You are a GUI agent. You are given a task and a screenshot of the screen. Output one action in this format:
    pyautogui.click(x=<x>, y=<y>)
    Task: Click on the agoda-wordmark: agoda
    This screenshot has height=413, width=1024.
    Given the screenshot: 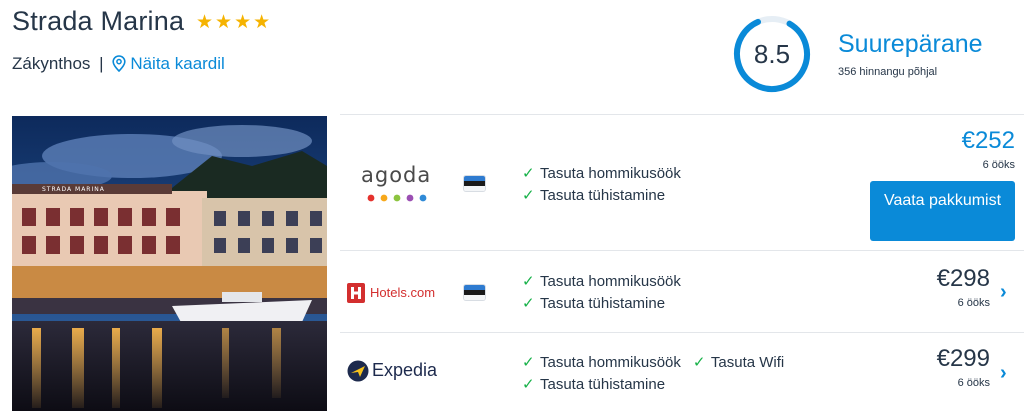 What is the action you would take?
    pyautogui.click(x=396, y=175)
    